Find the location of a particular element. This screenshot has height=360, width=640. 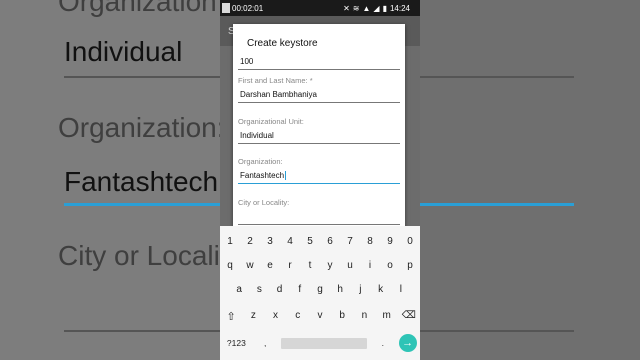

bg-org-value: Fantashtech is located at coordinates (141, 181).